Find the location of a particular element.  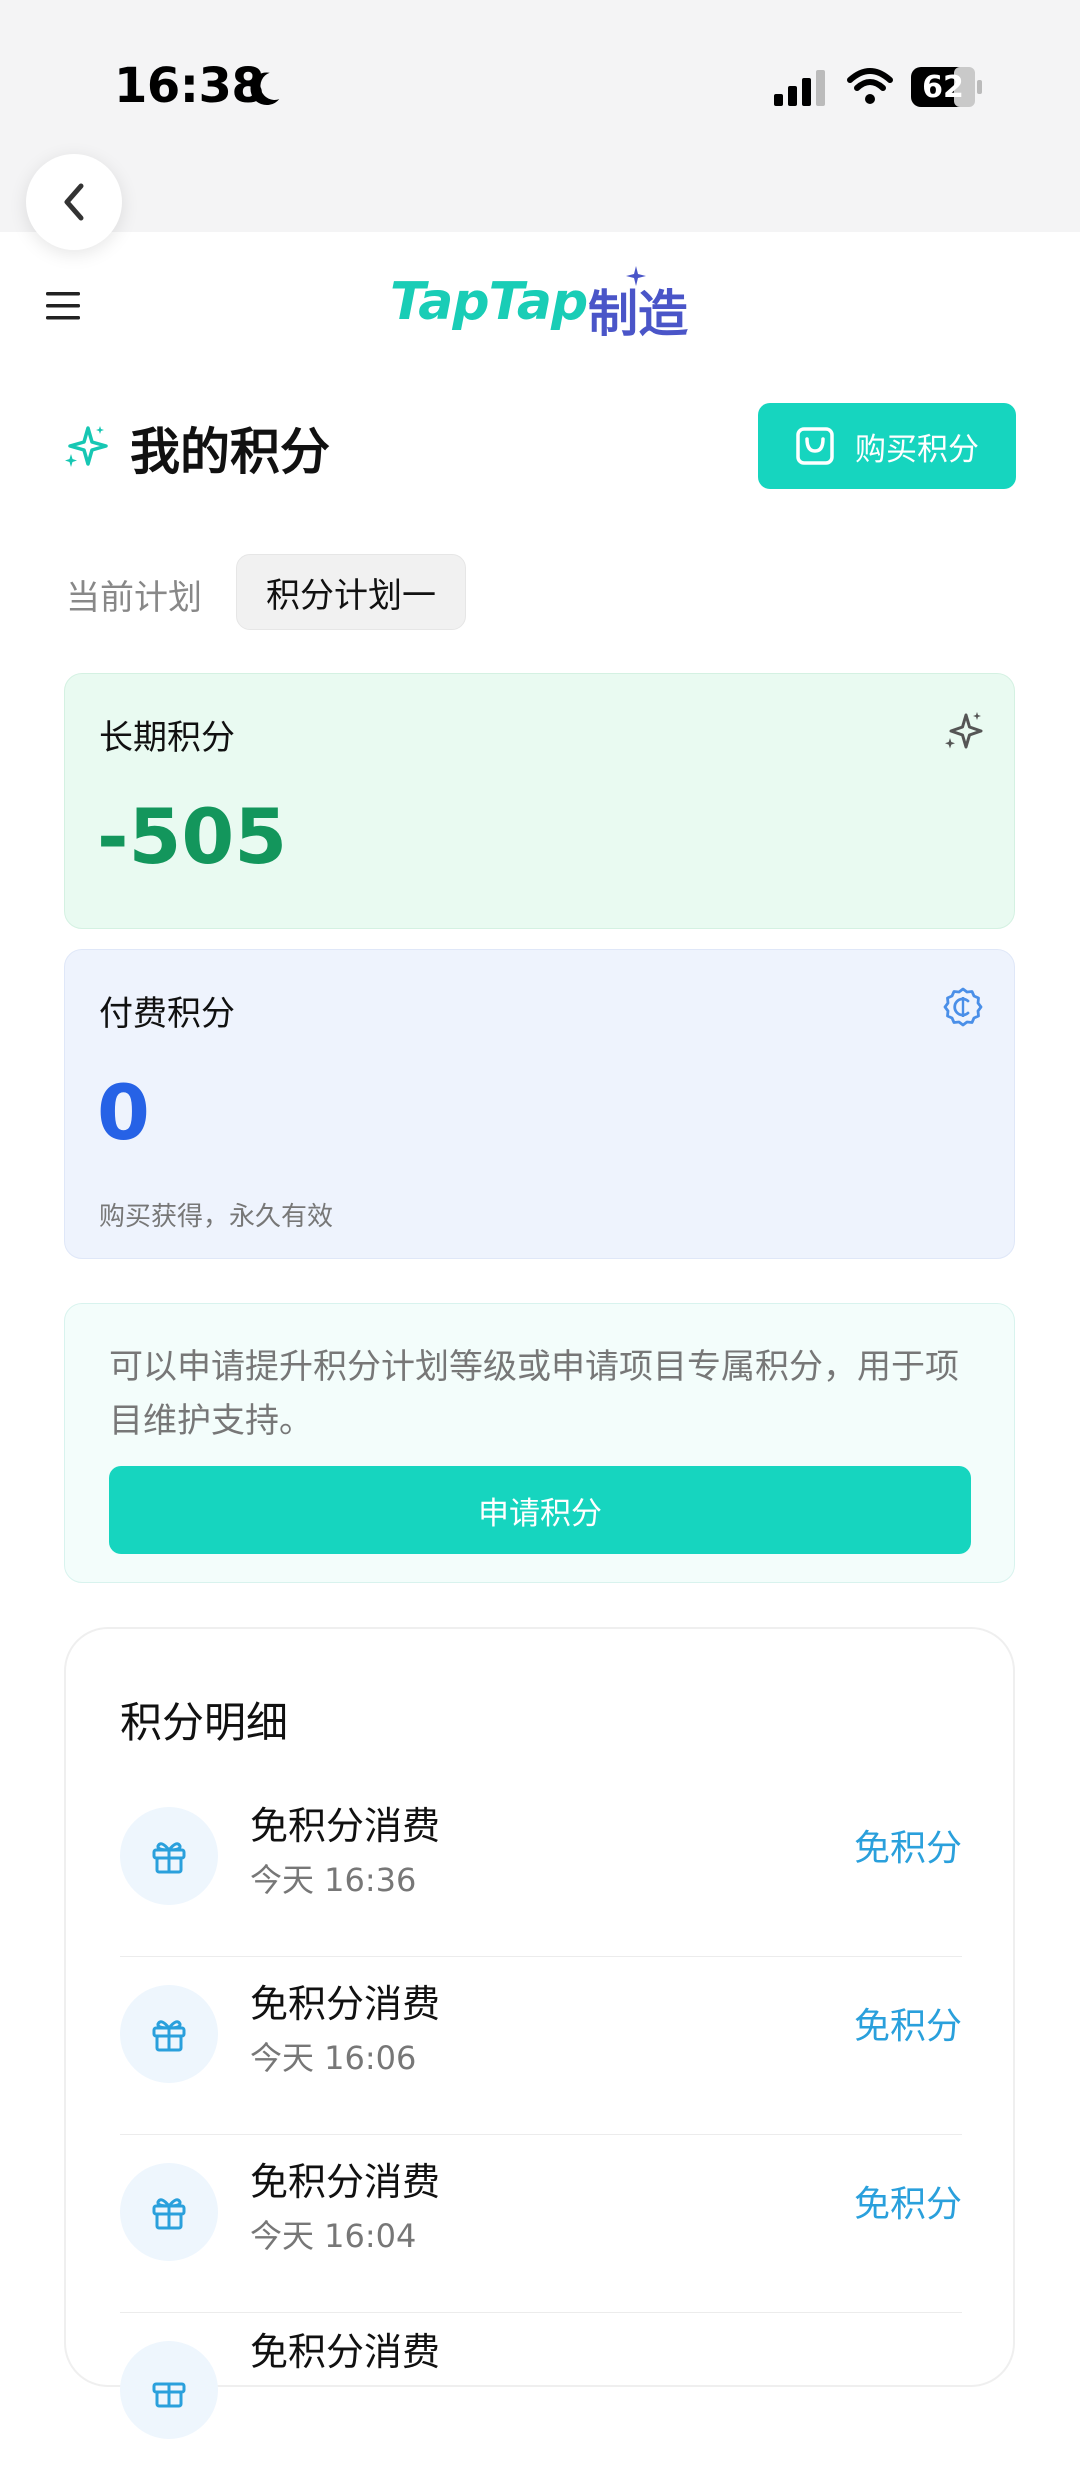

apply-points-description: 可以申请提升积分计划等级或申请项目专属积分，用于项目维护支持。 is located at coordinates (534, 1394).